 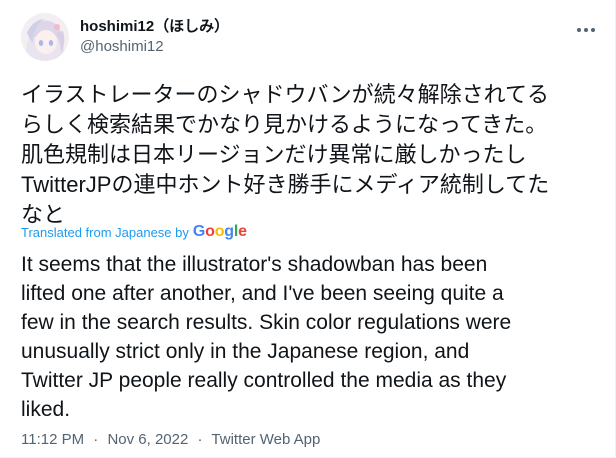 I want to click on more-options-button, so click(x=586, y=30).